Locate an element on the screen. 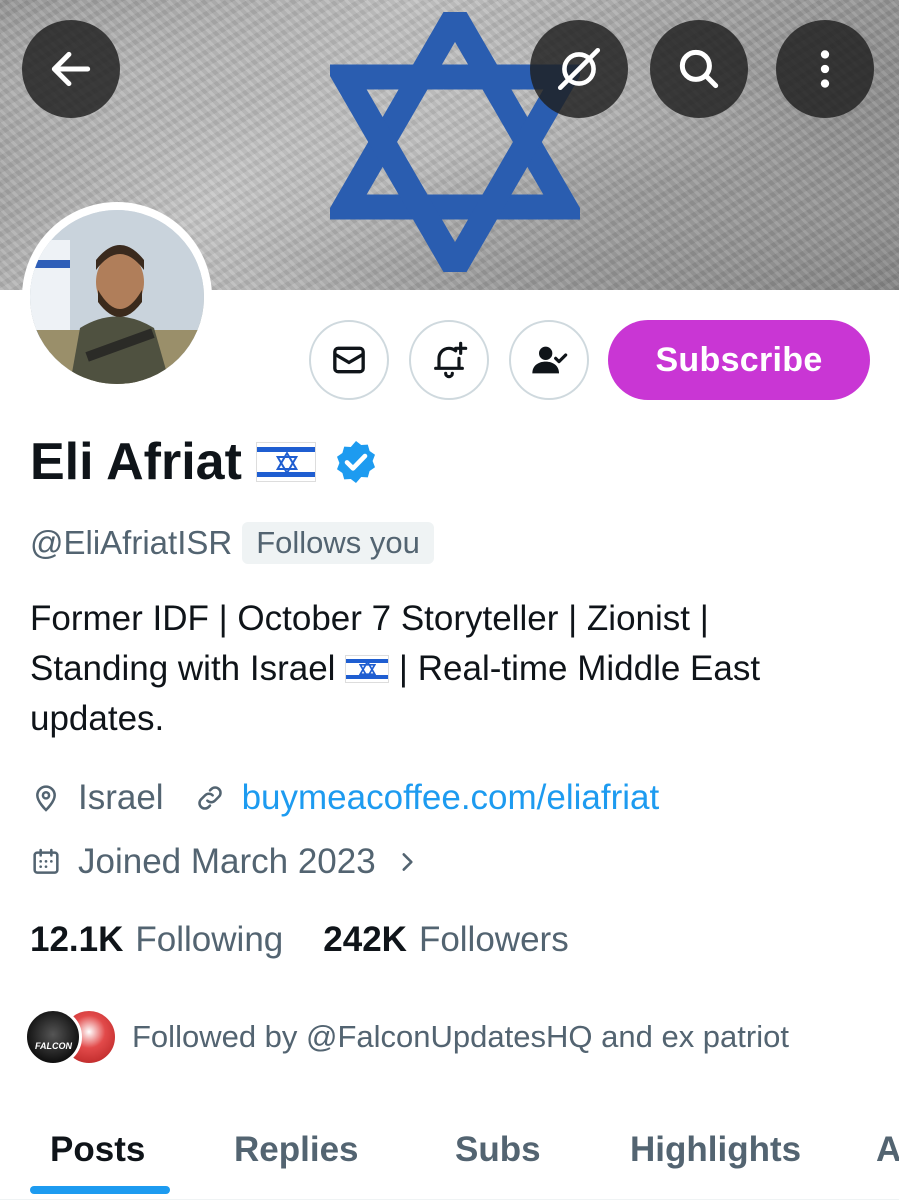  falcon-avatar-text: FALCON is located at coordinates (53, 1046).